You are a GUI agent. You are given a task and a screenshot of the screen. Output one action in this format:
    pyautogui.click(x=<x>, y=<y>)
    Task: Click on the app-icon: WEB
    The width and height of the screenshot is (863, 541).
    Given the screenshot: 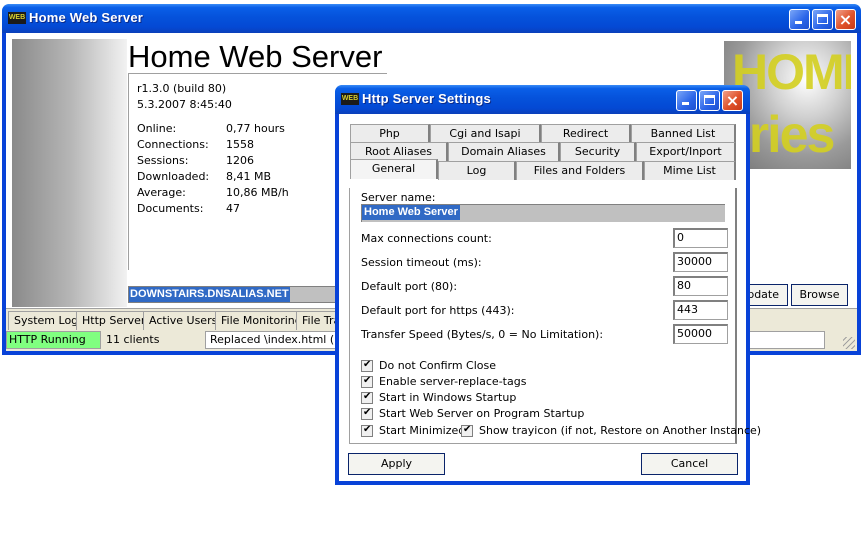 What is the action you would take?
    pyautogui.click(x=17, y=18)
    